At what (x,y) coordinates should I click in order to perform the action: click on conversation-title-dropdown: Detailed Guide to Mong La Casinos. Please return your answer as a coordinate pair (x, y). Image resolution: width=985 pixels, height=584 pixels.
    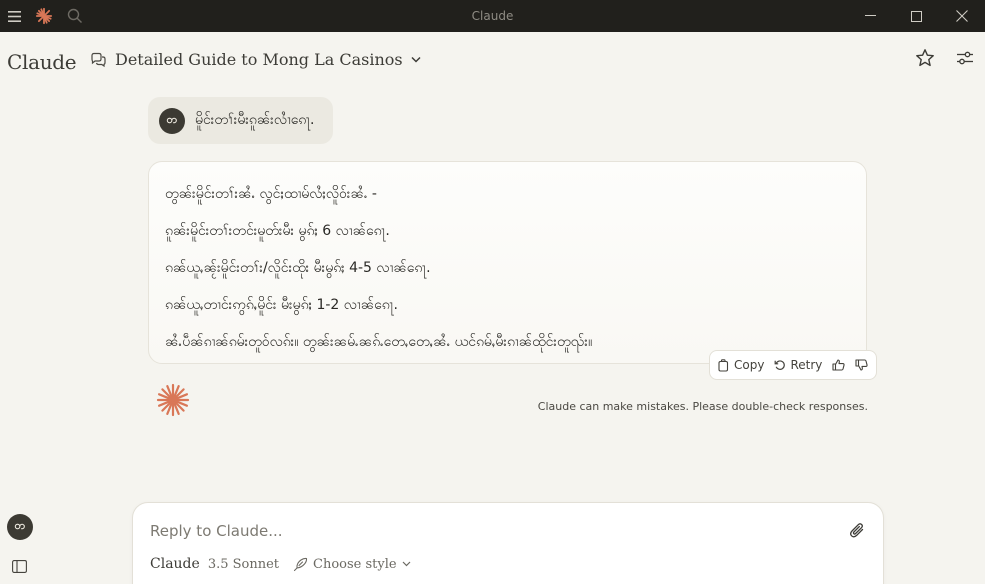
    Looking at the image, I should click on (255, 59).